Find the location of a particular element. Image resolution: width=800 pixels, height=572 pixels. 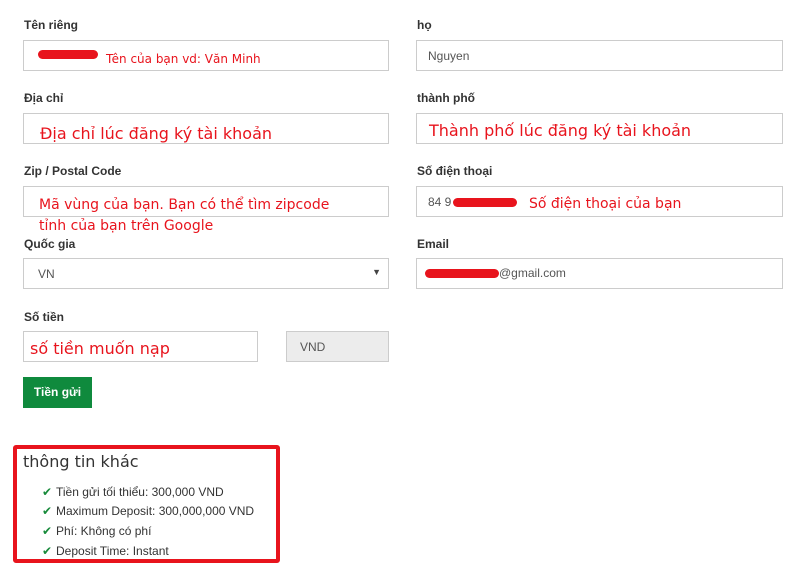

last-name-input: Nguyen is located at coordinates (599, 55).